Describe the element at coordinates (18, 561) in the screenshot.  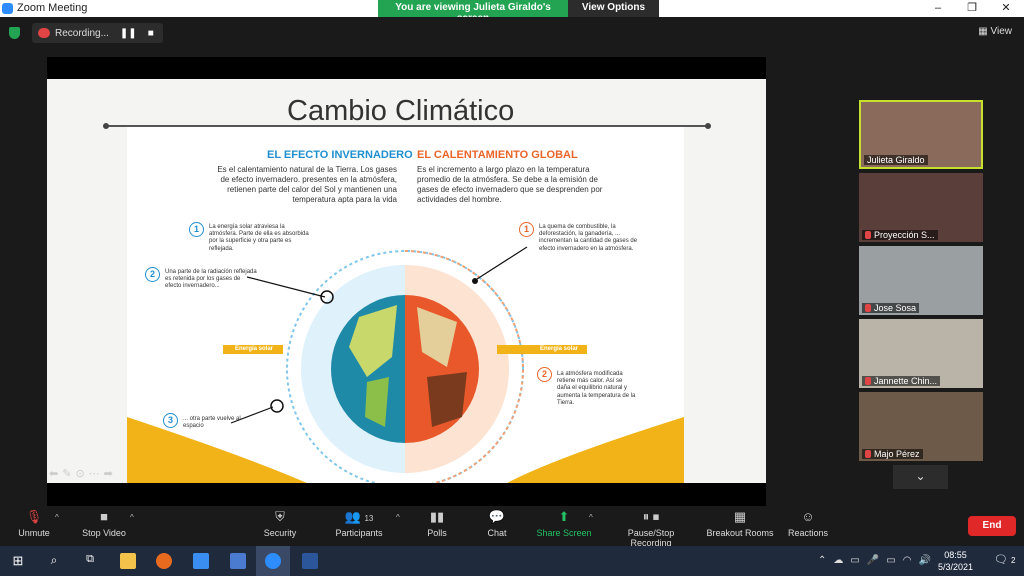
I see `windows-start-icon: ⊞` at that location.